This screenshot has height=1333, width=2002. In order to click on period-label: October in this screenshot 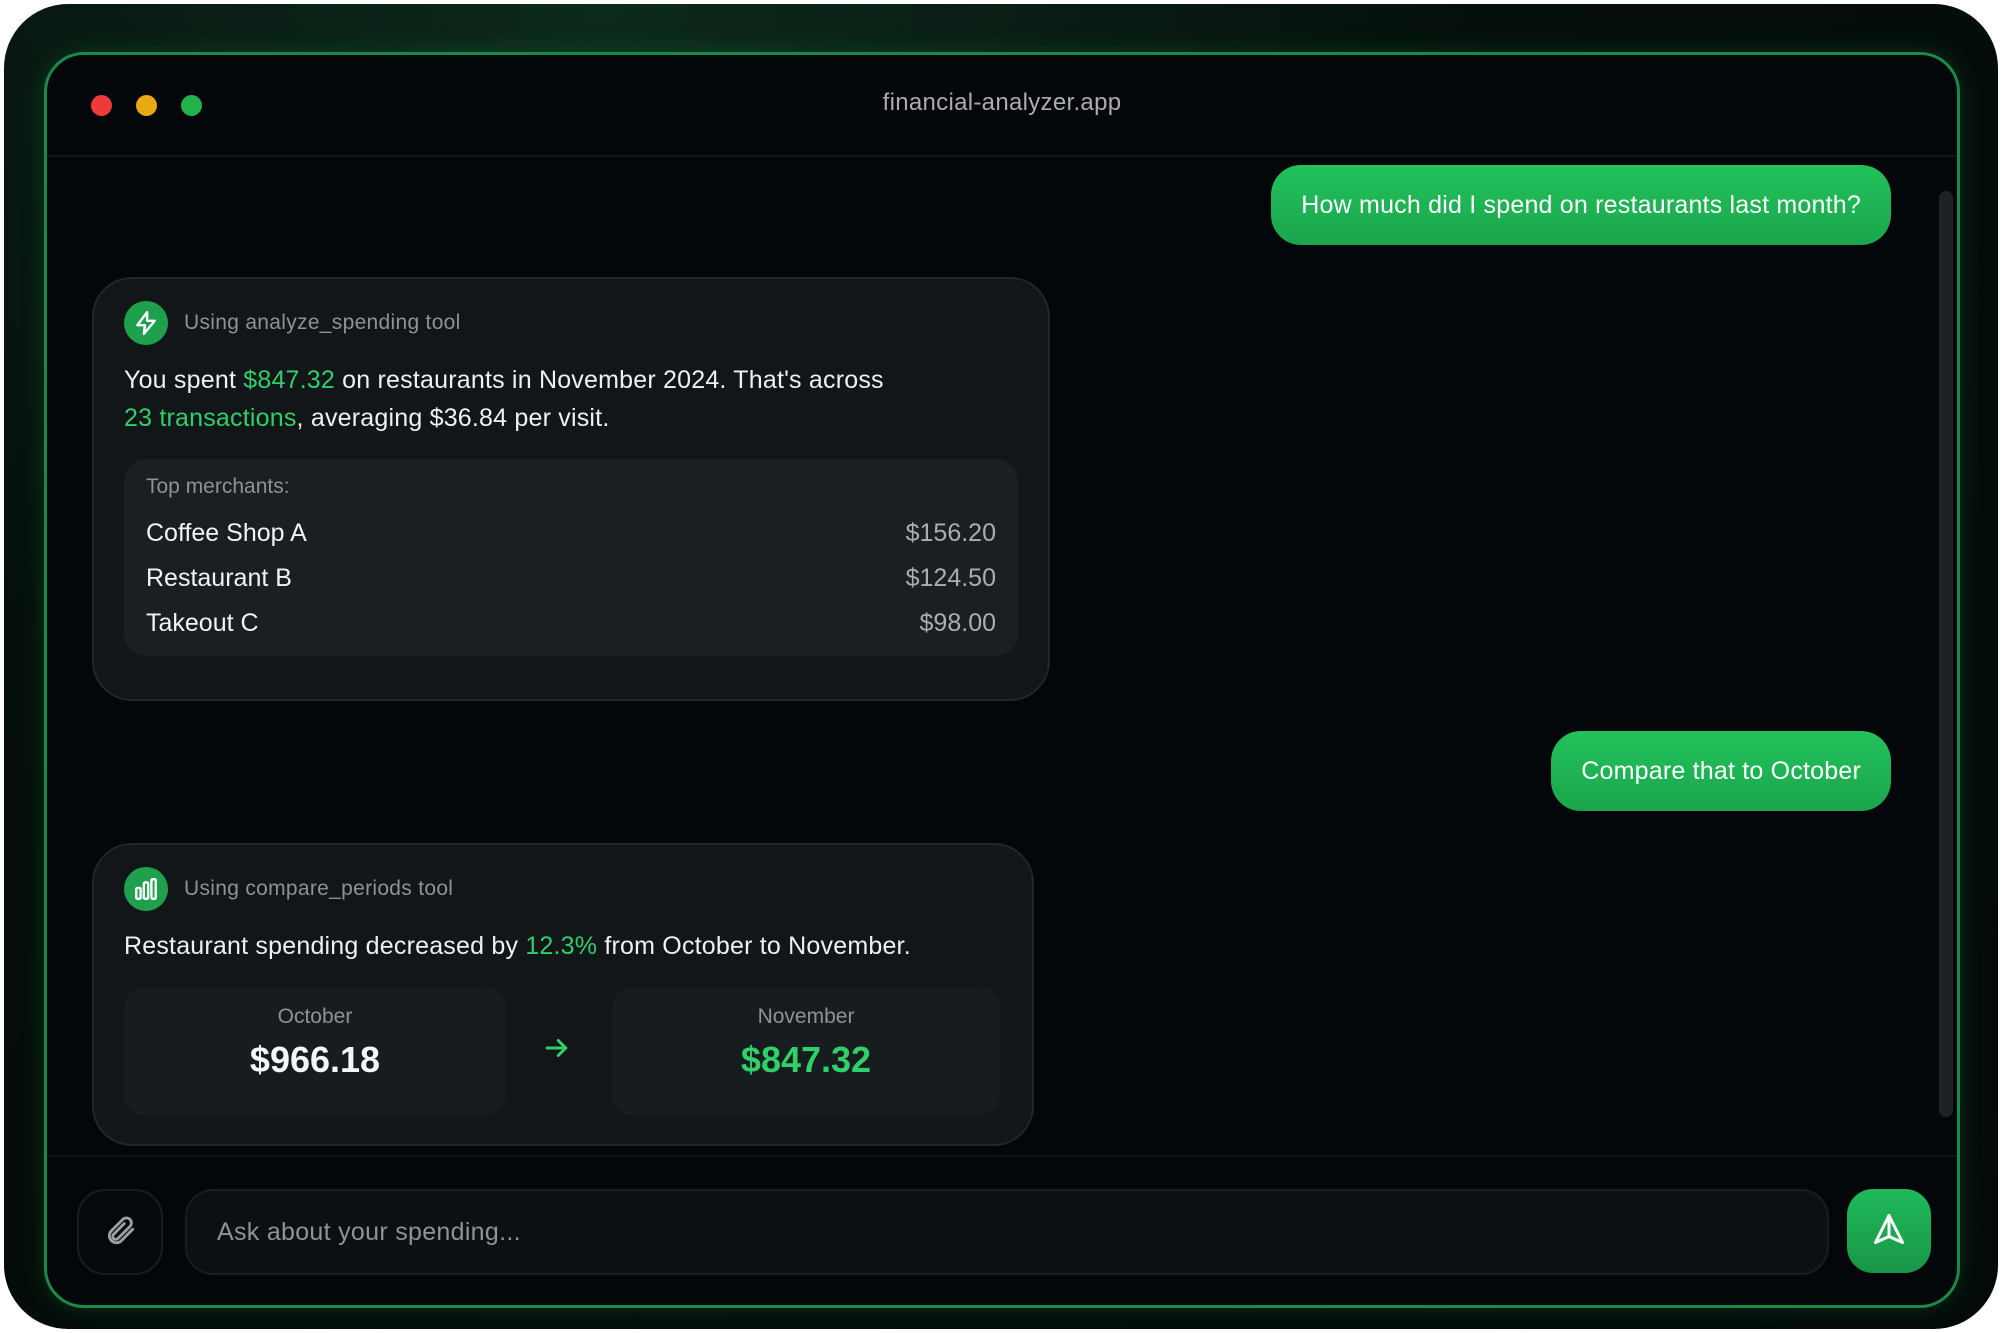, I will do `click(315, 1016)`.